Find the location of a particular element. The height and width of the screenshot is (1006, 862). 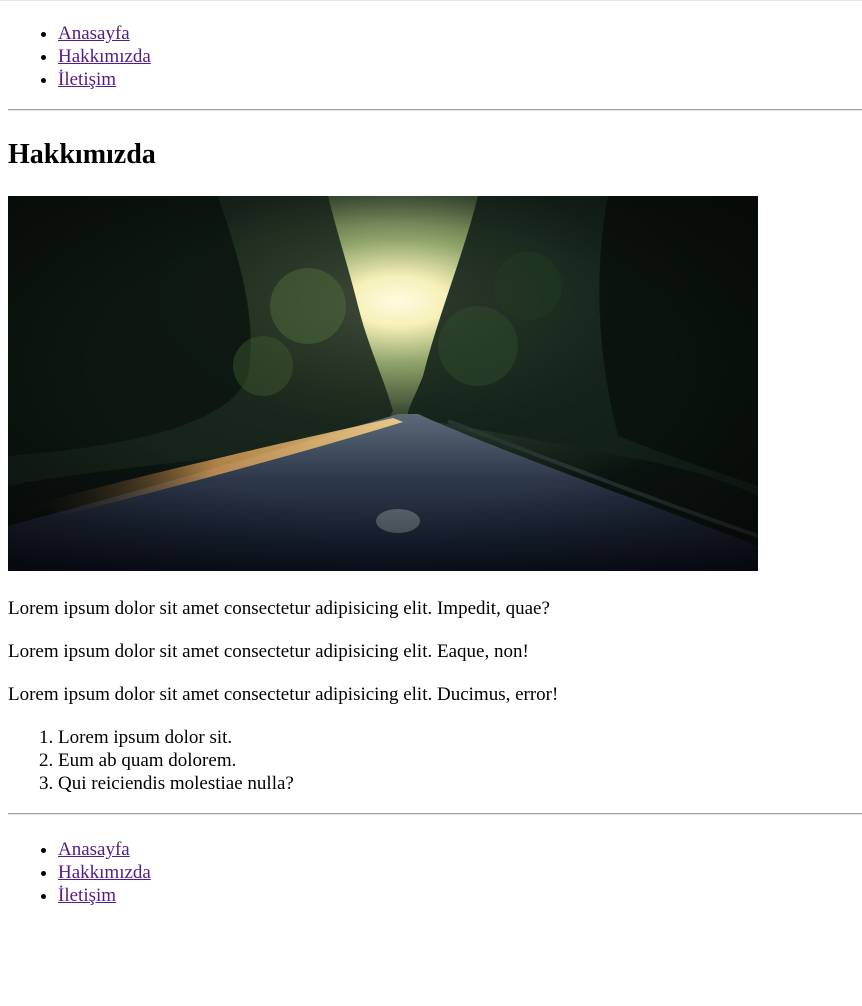

header-nav: Anasayfa Hakkımızda İletişim is located at coordinates (79, 56).